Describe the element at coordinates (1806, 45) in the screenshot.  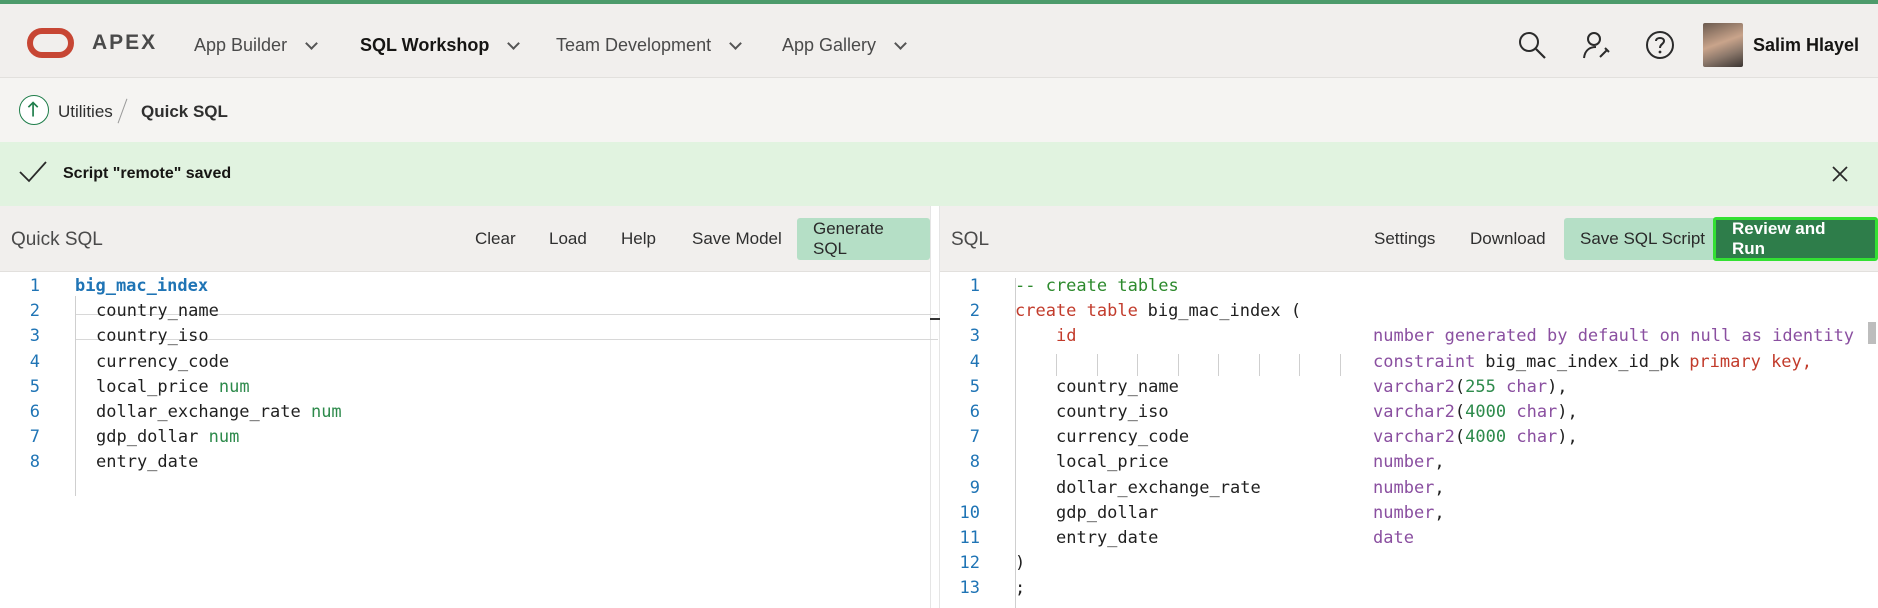
I see `user-name: Salim Hlayel` at that location.